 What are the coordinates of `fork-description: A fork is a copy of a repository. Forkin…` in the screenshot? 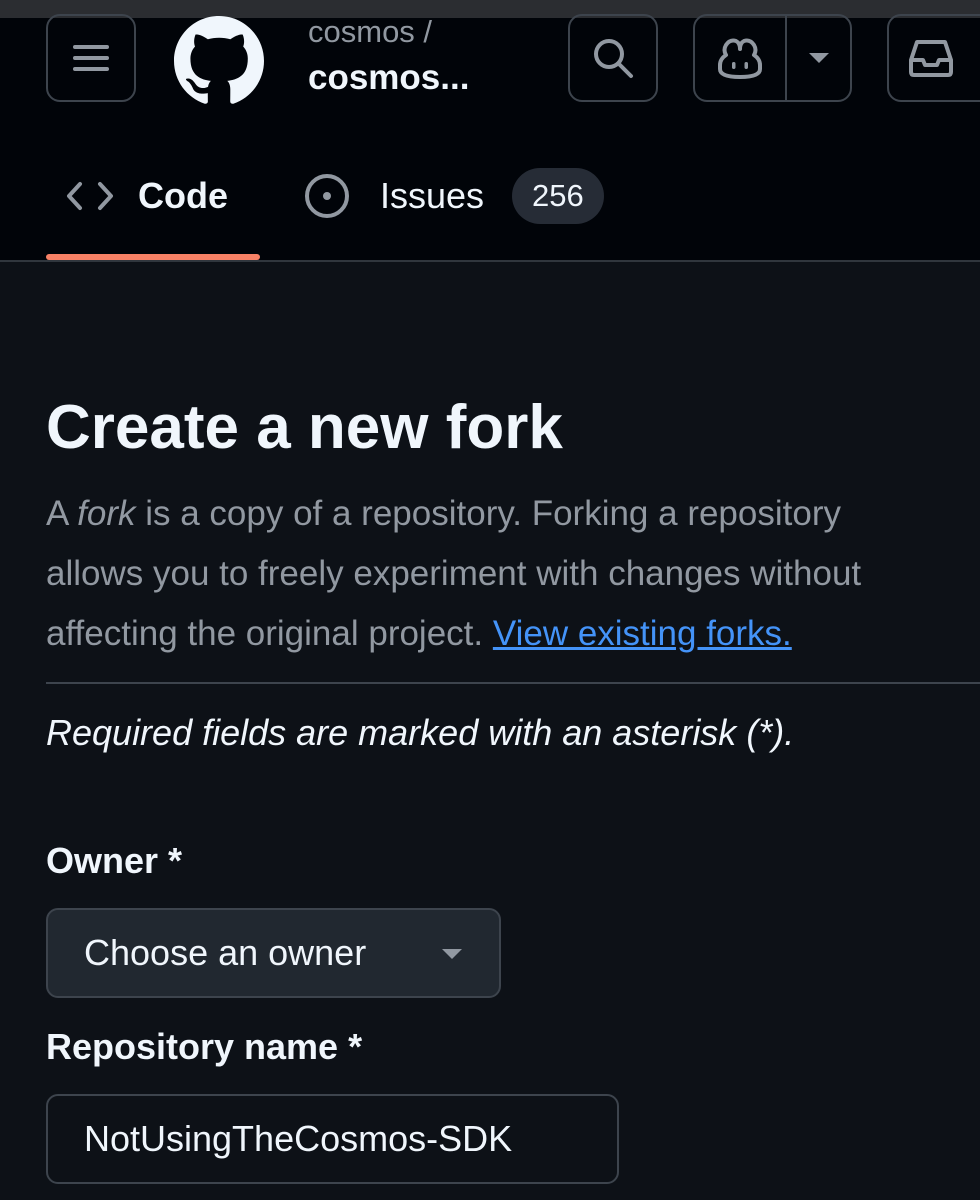 It's located at (513, 574).